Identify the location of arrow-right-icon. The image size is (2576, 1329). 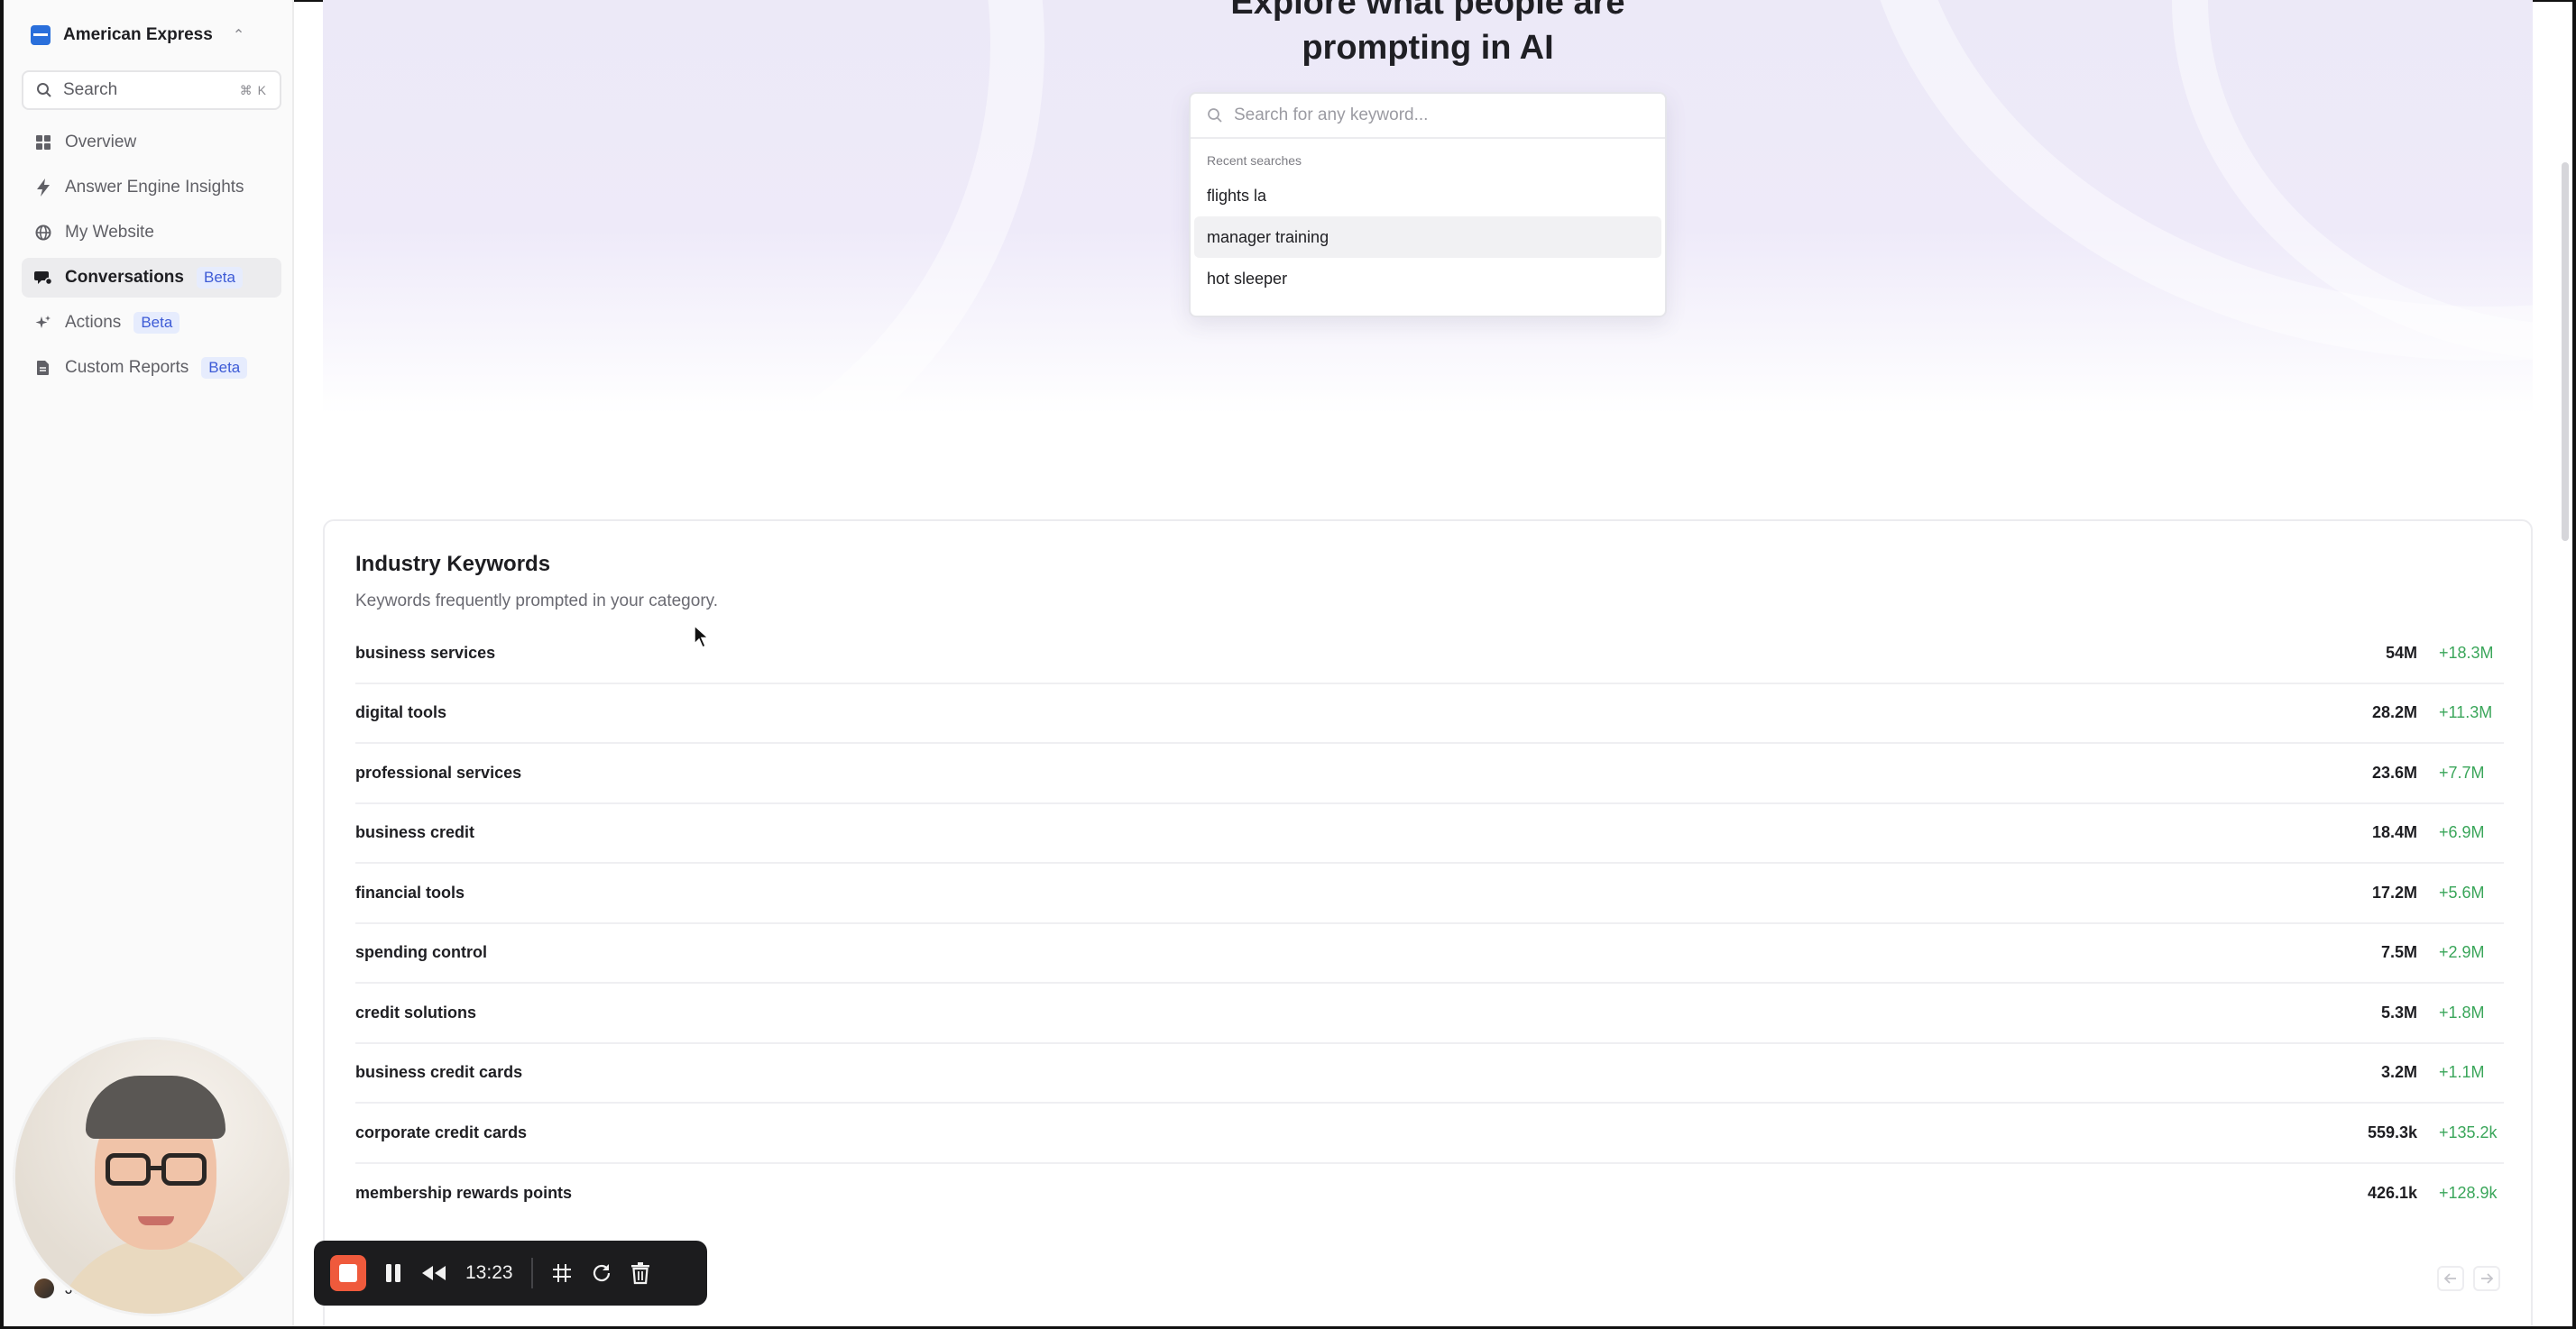
(2487, 1278).